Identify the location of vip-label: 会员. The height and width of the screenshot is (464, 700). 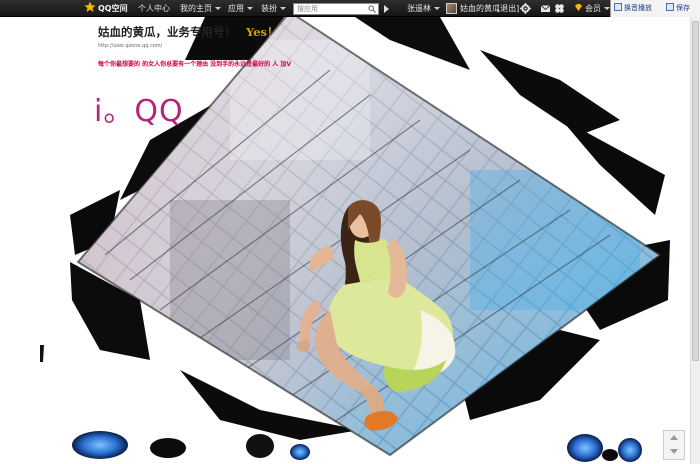
(593, 8).